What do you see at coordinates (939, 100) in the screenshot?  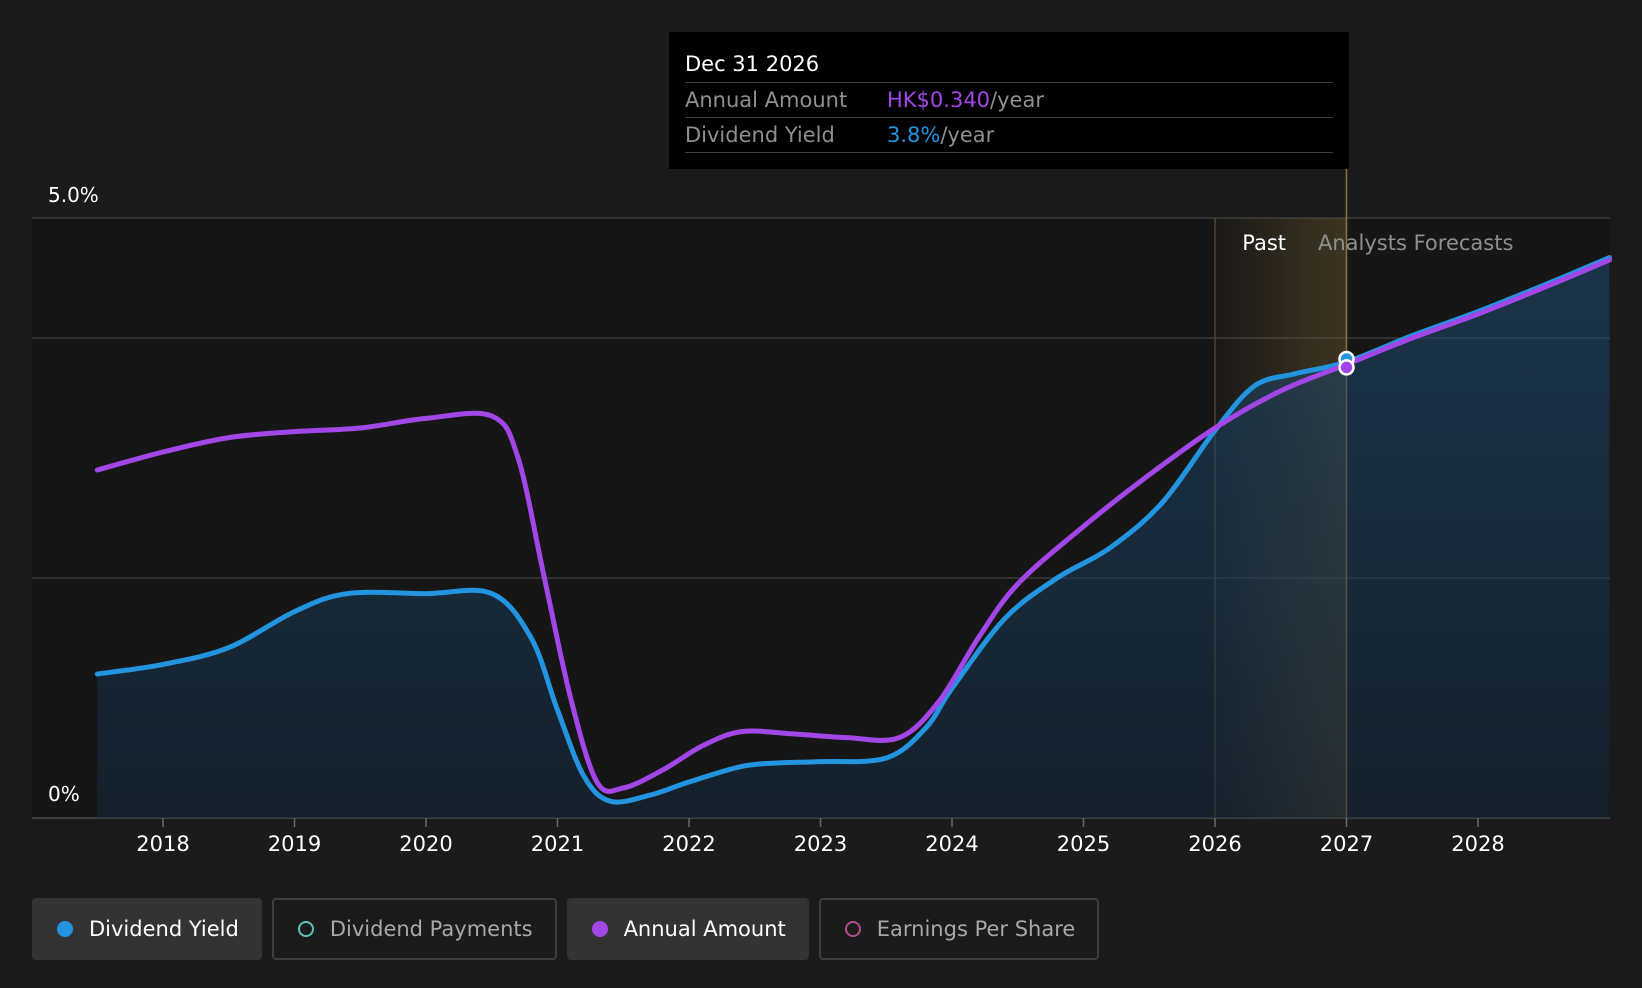 I see `tooltip-value: HK$0.340` at bounding box center [939, 100].